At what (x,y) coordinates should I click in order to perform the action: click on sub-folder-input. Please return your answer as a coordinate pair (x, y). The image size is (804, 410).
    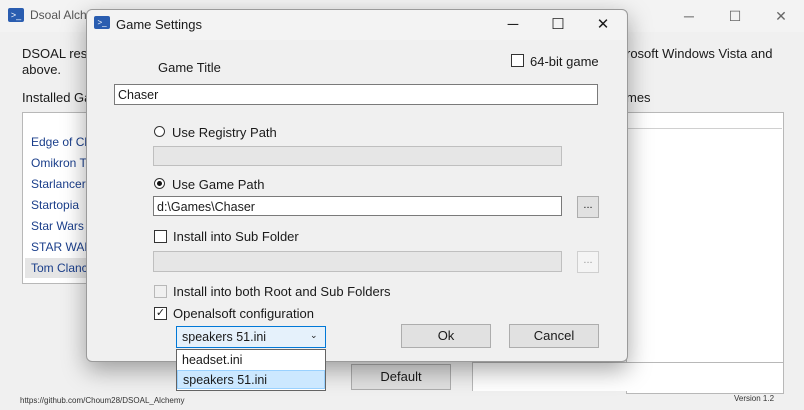
    Looking at the image, I should click on (357, 261).